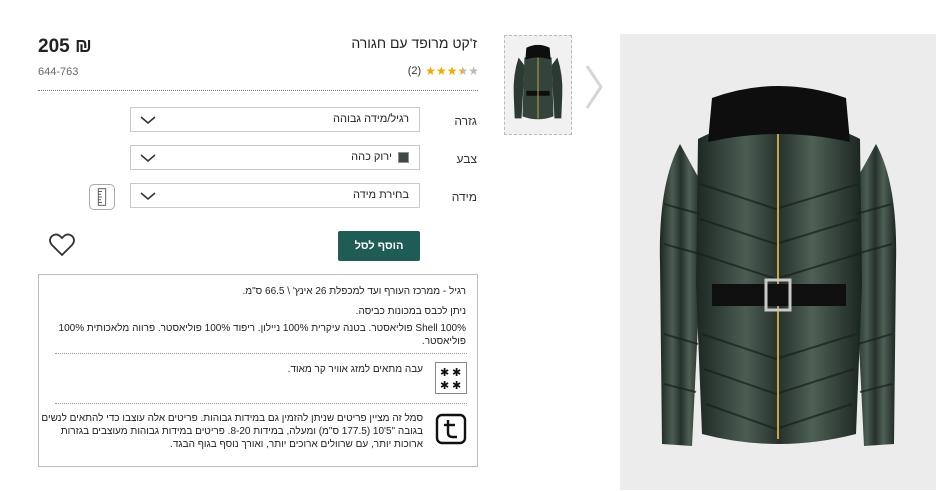 The height and width of the screenshot is (491, 947). Describe the element at coordinates (538, 85) in the screenshot. I see `product-thumbnail` at that location.